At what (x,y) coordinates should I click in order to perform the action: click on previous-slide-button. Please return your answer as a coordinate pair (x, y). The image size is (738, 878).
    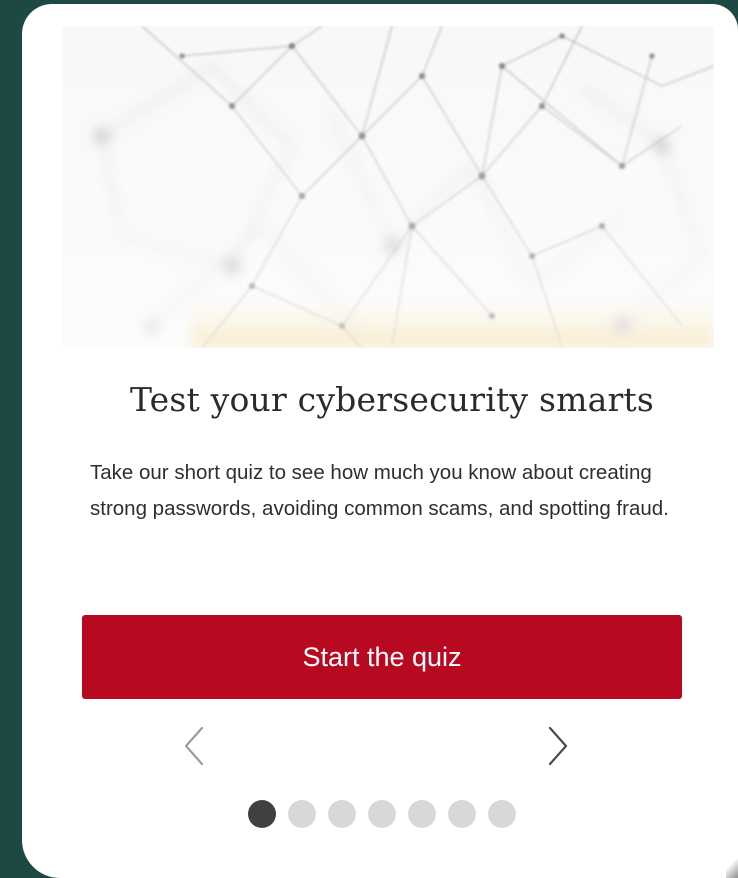
    Looking at the image, I should click on (194, 746).